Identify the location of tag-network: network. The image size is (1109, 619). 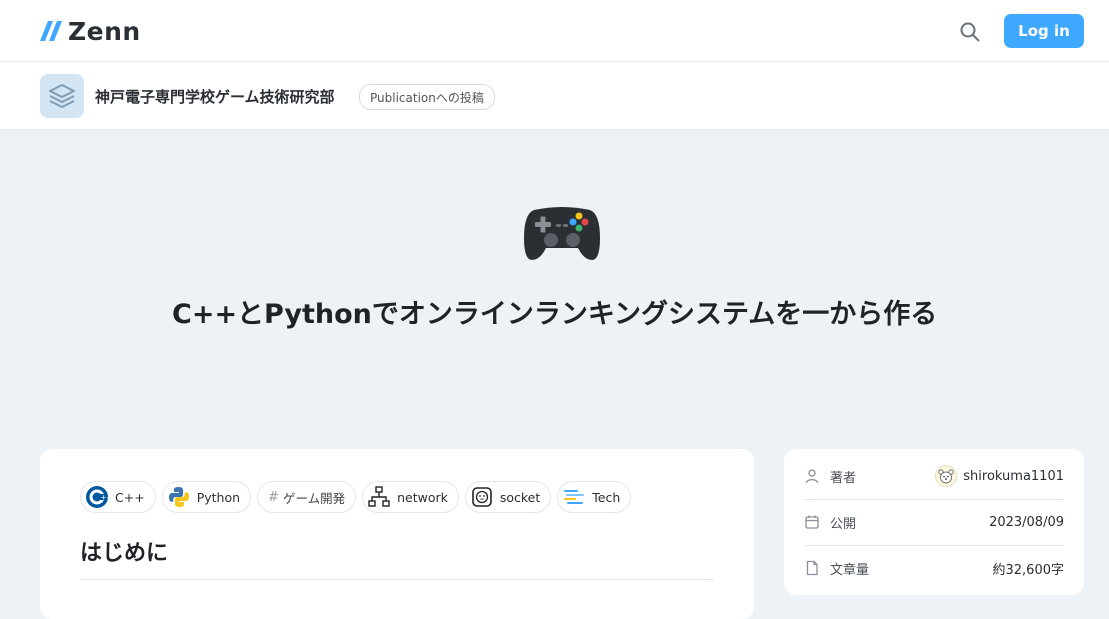
(410, 497).